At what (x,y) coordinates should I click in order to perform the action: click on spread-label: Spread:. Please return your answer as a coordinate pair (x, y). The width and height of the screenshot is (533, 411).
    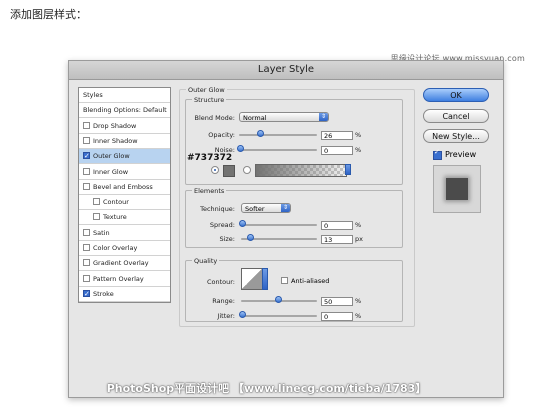
    Looking at the image, I should click on (222, 225).